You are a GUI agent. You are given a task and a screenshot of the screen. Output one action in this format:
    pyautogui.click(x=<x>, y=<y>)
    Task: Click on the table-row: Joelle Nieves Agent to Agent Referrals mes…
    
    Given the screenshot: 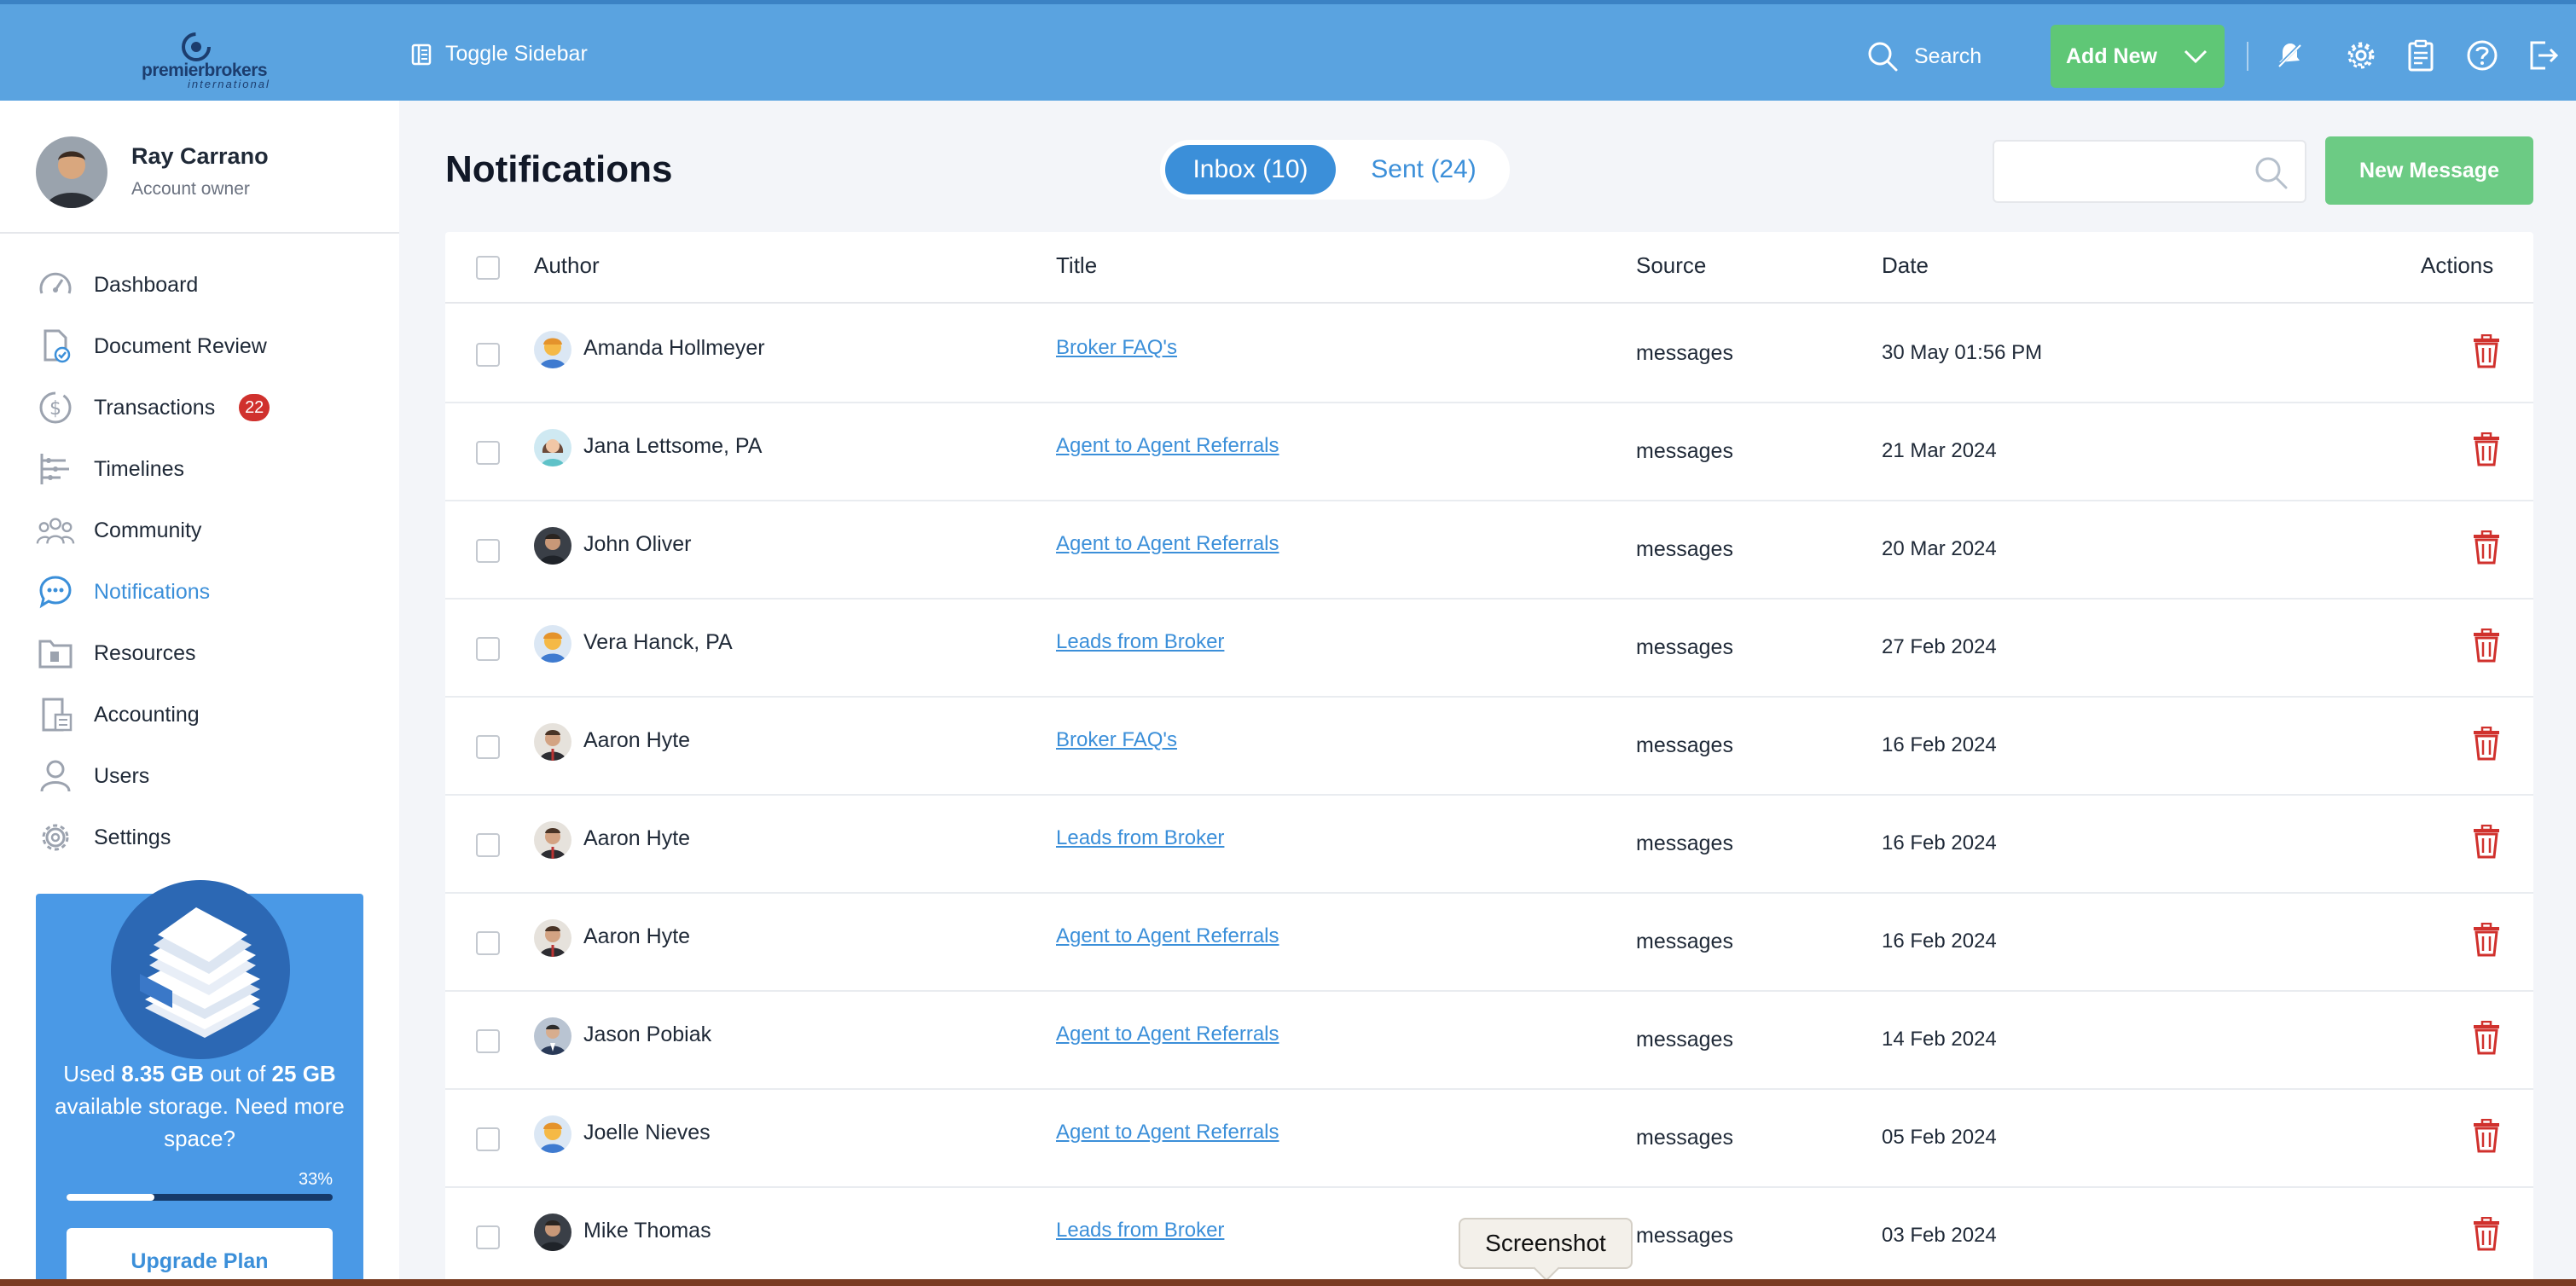 What is the action you would take?
    pyautogui.click(x=1489, y=1139)
    